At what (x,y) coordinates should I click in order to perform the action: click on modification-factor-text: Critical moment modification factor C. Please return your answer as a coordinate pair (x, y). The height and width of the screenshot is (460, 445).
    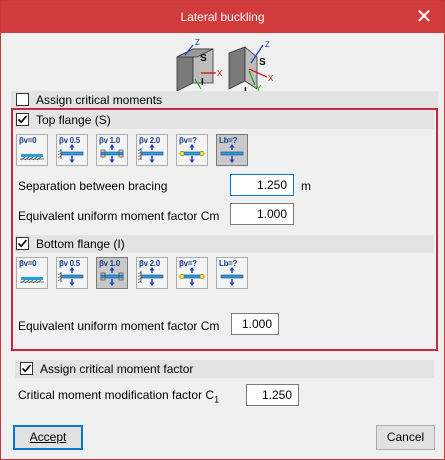
    Looking at the image, I should click on (116, 395).